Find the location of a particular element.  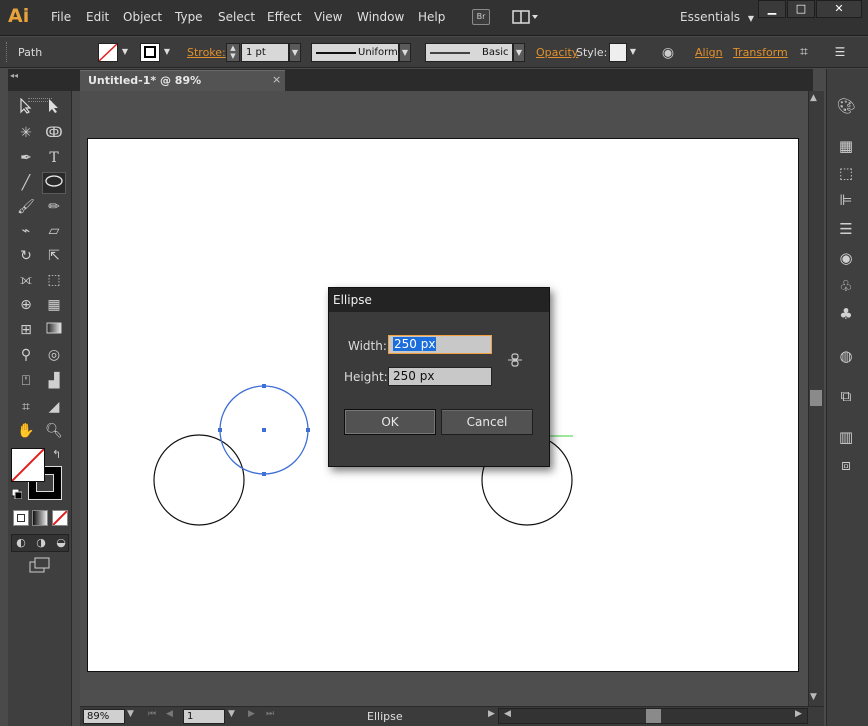

scale-tool-icon: ⇱ is located at coordinates (54, 256).